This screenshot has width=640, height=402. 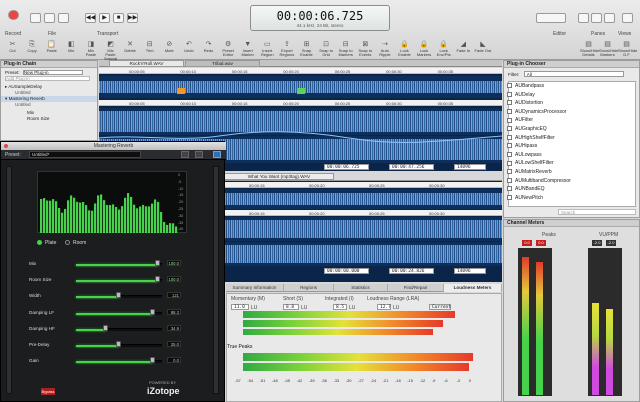 I want to click on bypass-button: Bypass, so click(x=48, y=391).